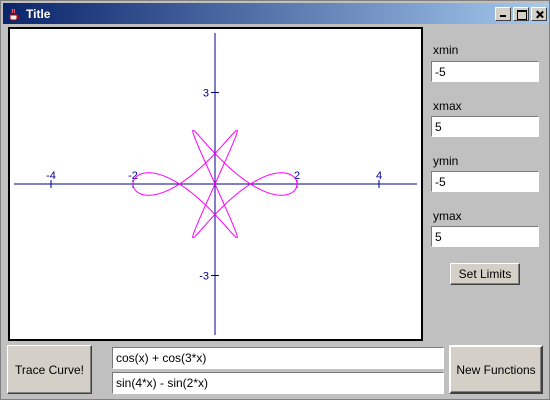 Image resolution: width=550 pixels, height=400 pixels. Describe the element at coordinates (379, 176) in the screenshot. I see `x-tick-label: 4` at that location.